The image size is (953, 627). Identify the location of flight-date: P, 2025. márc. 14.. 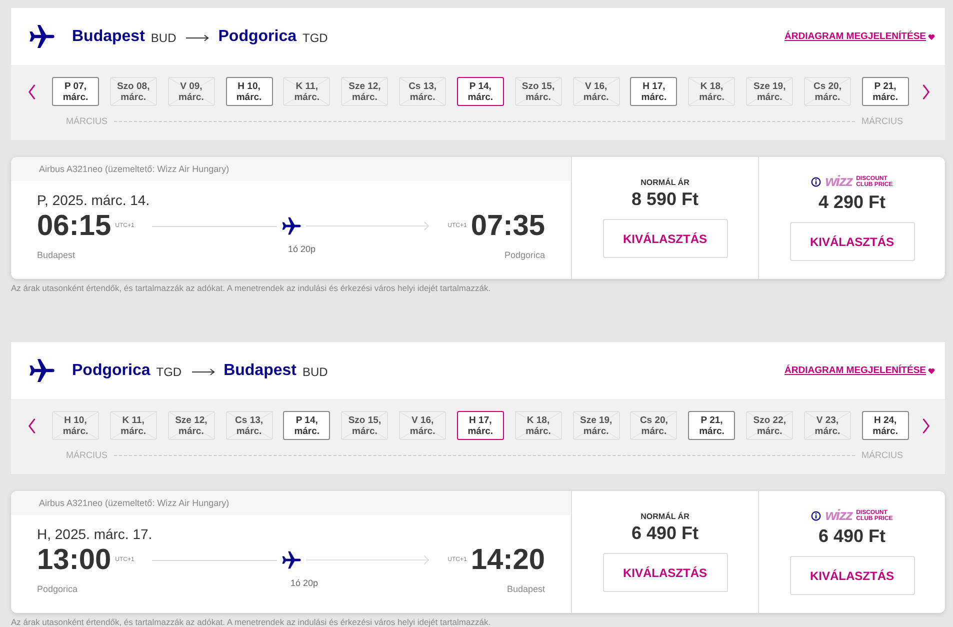
(94, 200).